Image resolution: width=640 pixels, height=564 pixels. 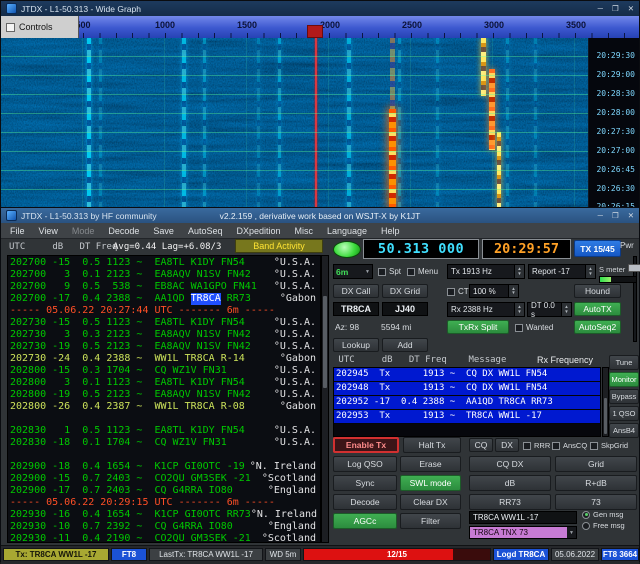 What do you see at coordinates (523, 517) in the screenshot?
I see `gen-msg-input: TR8CA WW1L -17` at bounding box center [523, 517].